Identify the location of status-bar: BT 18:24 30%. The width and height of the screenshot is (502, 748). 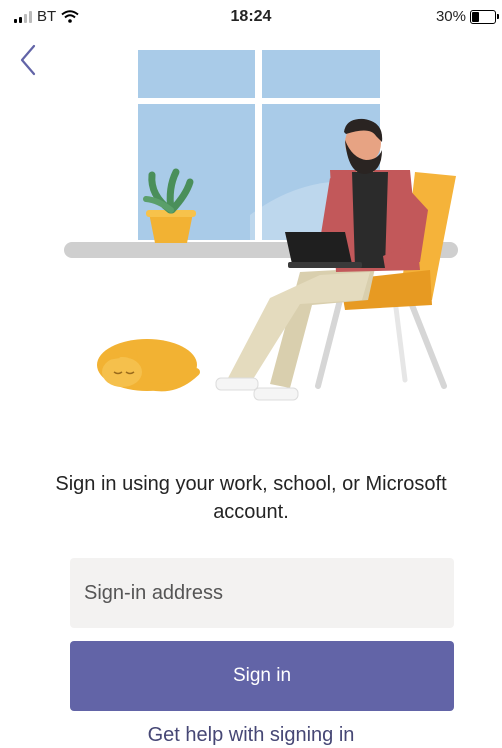
(251, 18).